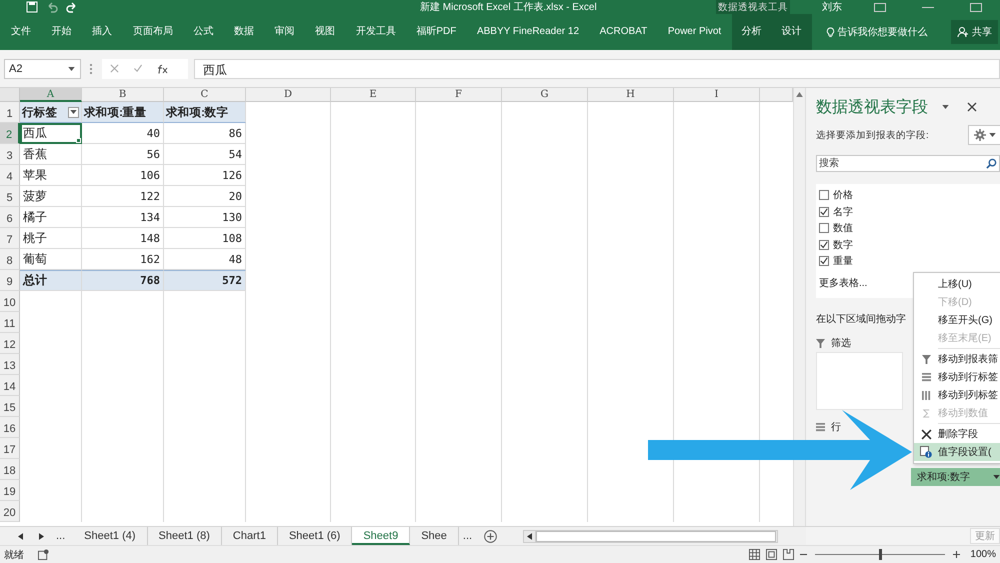 The width and height of the screenshot is (1000, 563). I want to click on table-cell: 148, so click(150, 238).